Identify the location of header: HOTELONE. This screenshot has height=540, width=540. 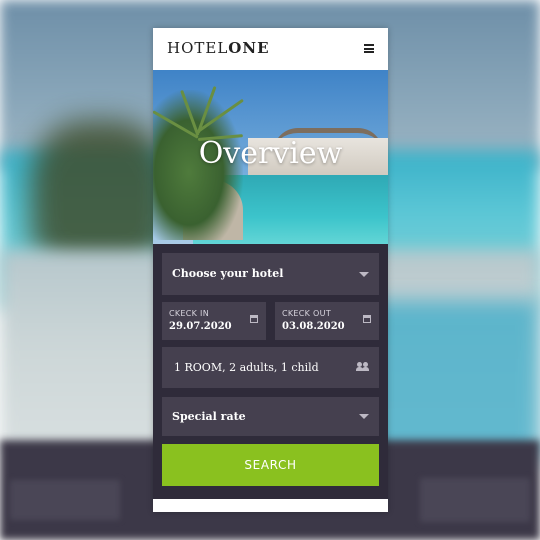
(270, 49).